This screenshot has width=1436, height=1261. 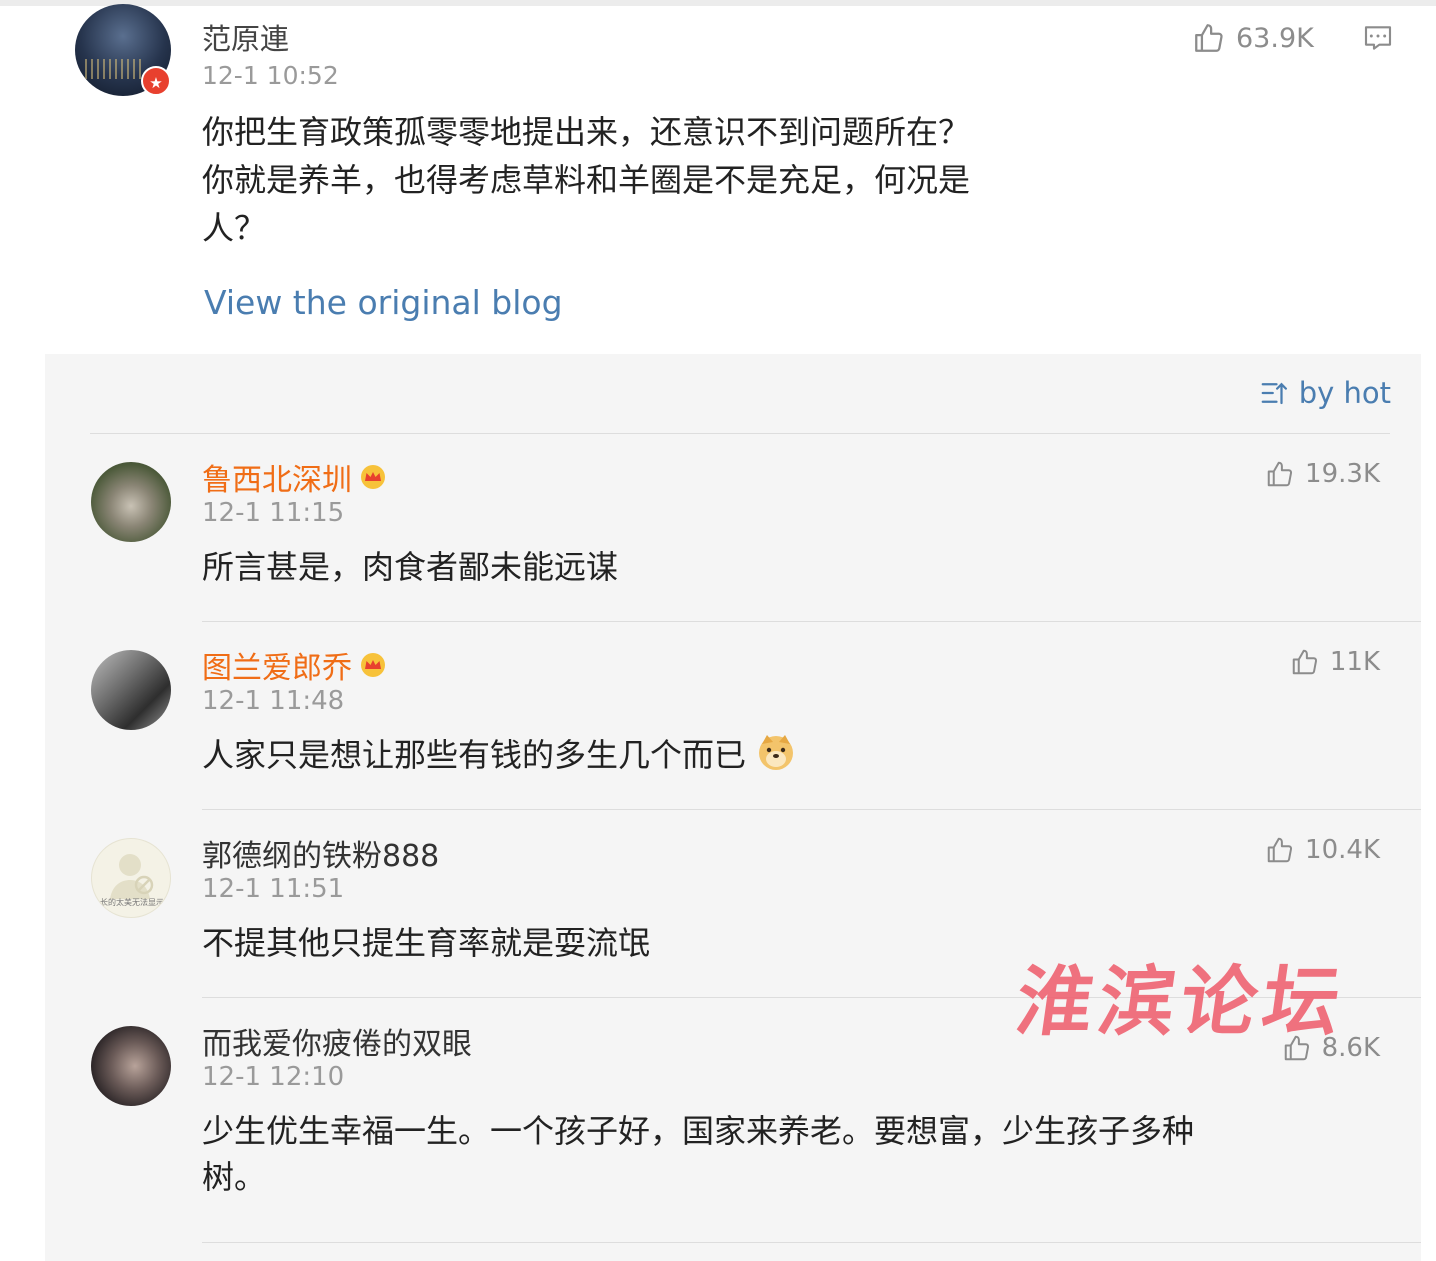 I want to click on comment-like-button: 11K, so click(x=1335, y=662).